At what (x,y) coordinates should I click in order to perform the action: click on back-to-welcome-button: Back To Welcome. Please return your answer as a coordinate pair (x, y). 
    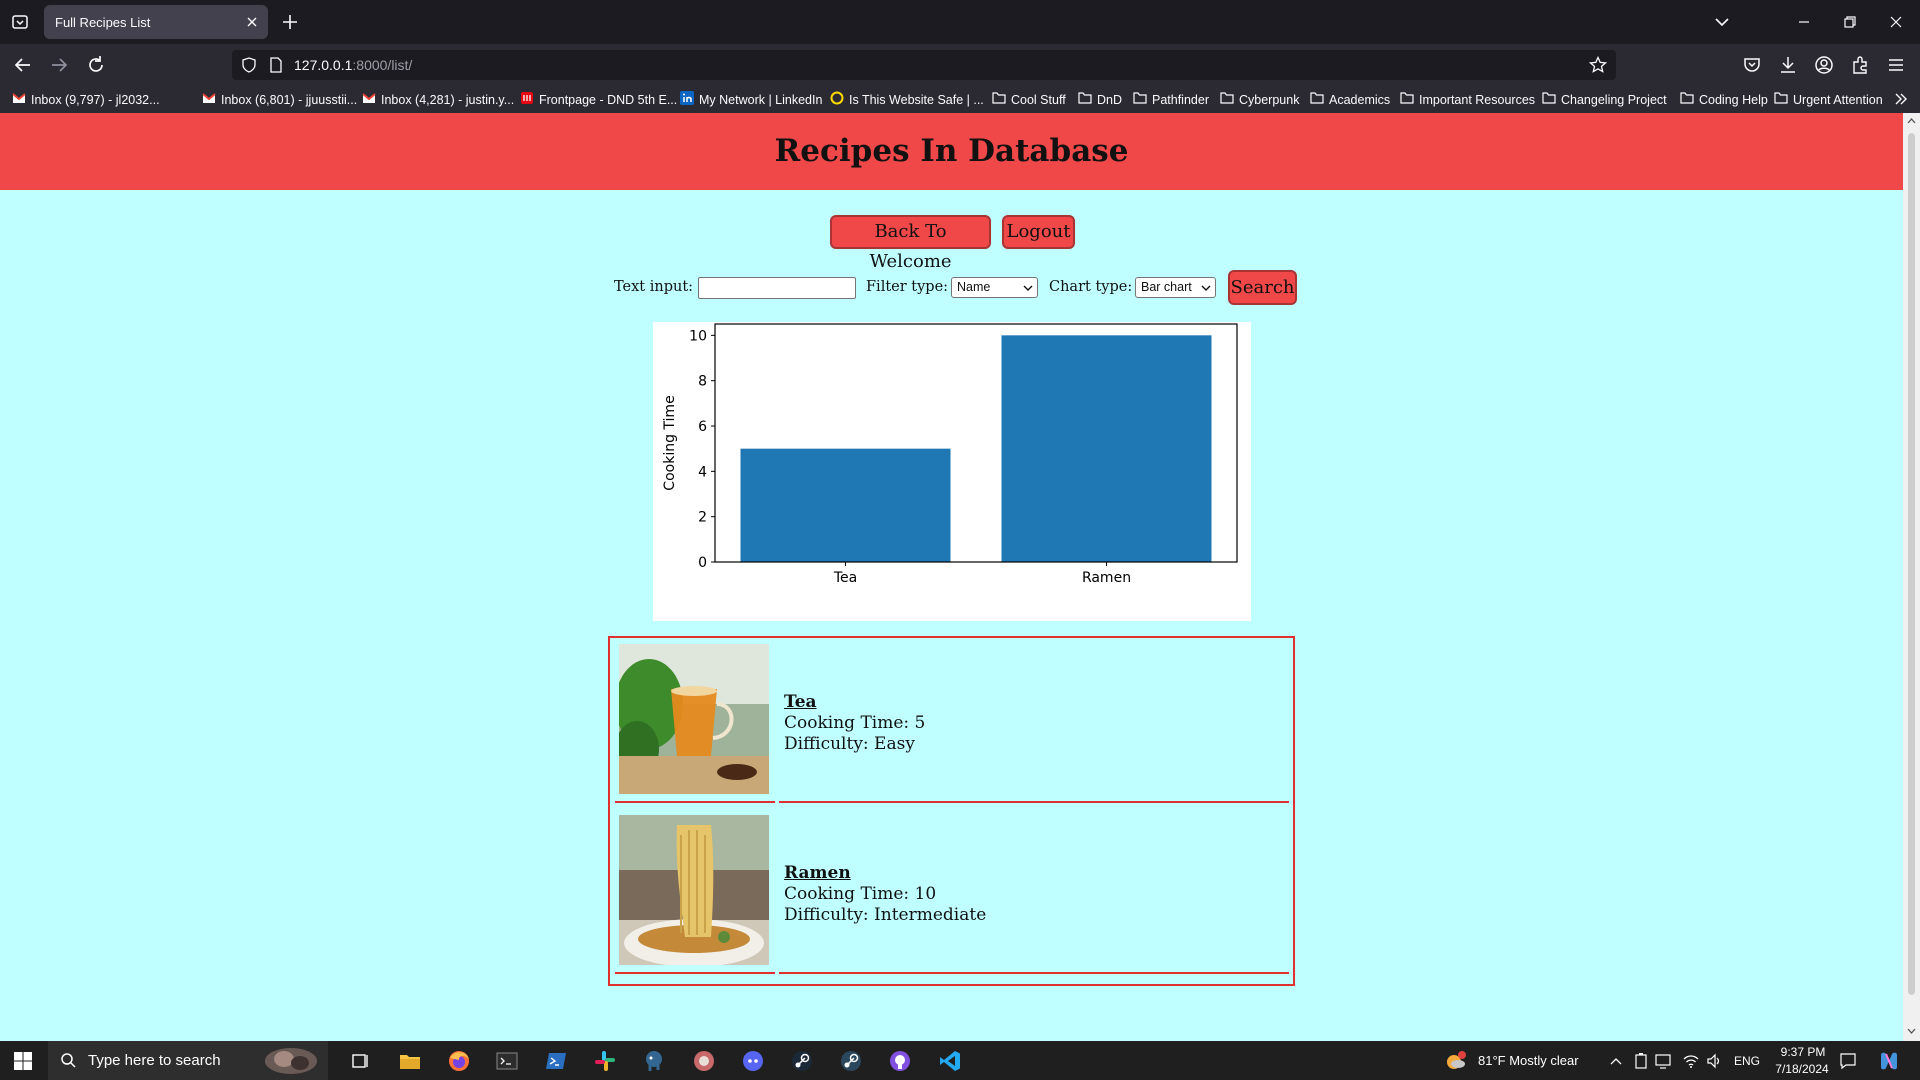
    Looking at the image, I should click on (910, 243).